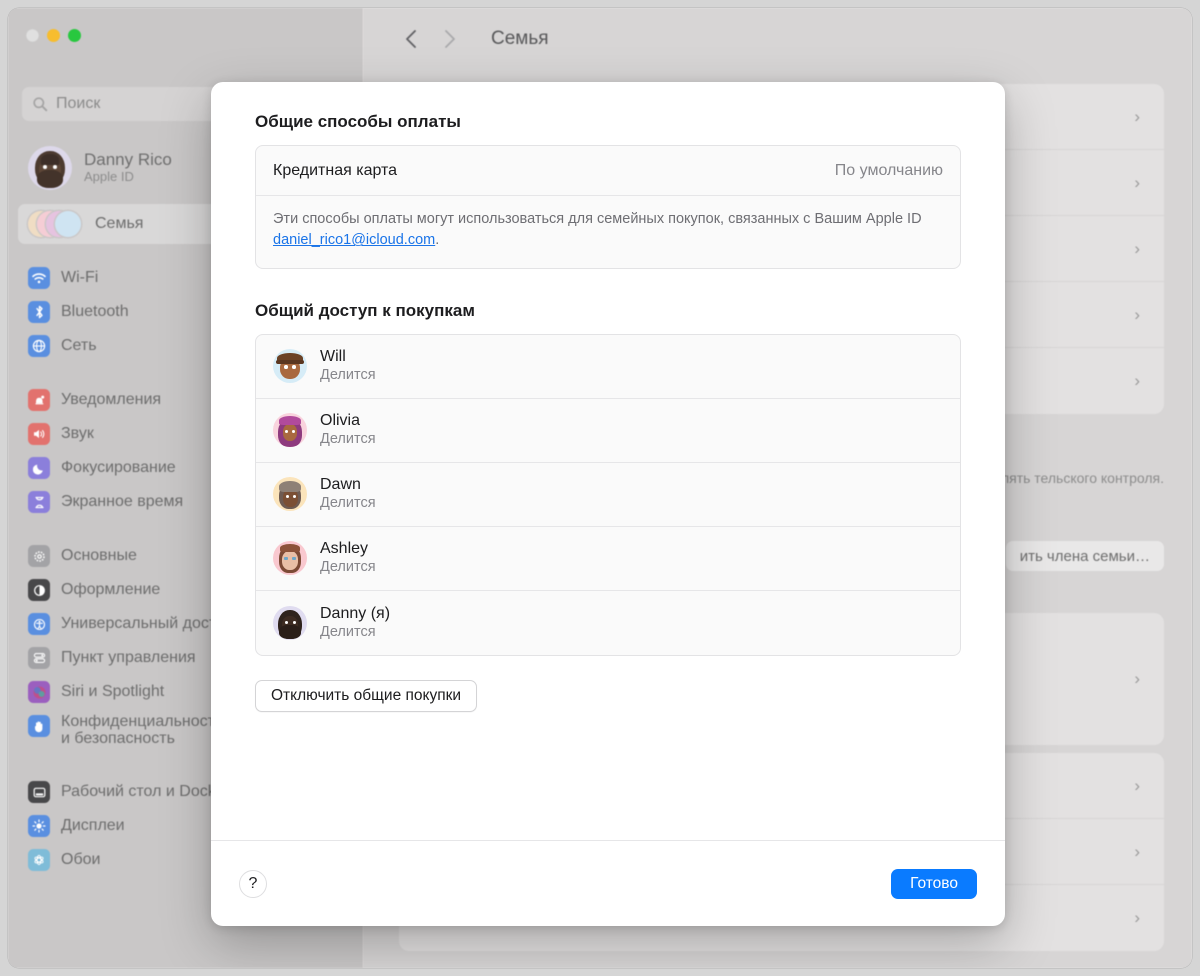 The width and height of the screenshot is (1200, 976). Describe the element at coordinates (77, 433) in the screenshot. I see `sidebar-item-label: Звук` at that location.